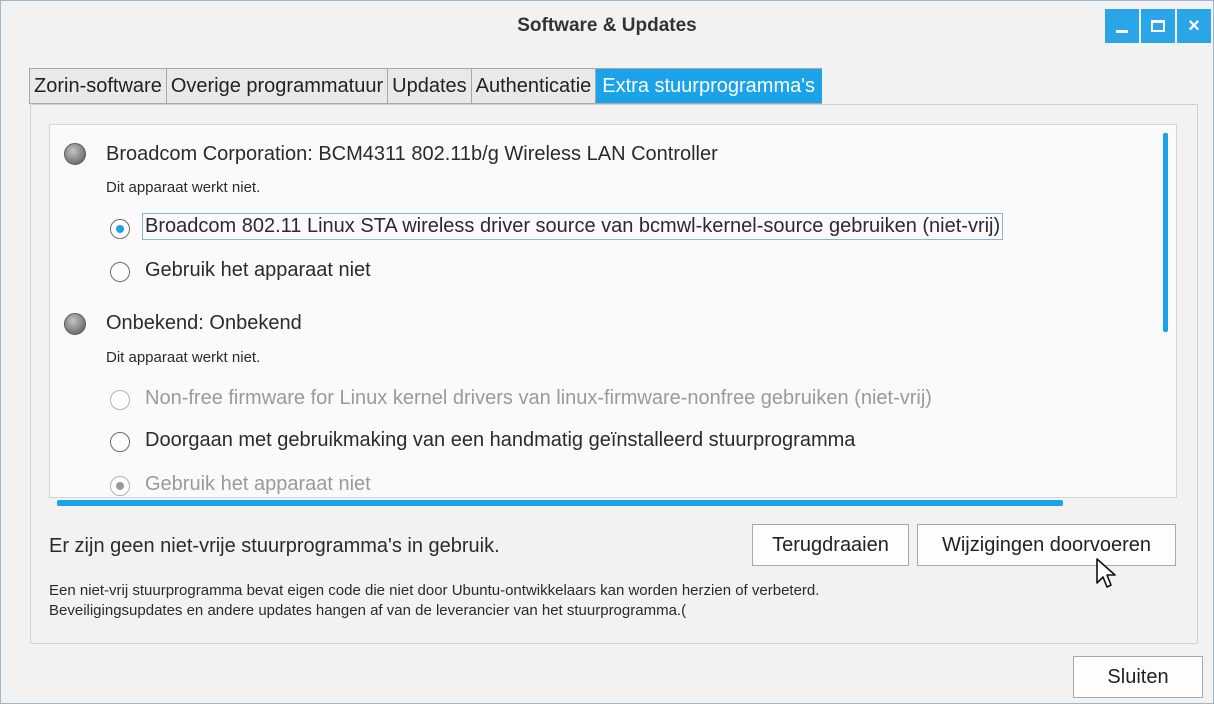 This screenshot has height=704, width=1214. I want to click on window-title: Software & Updates, so click(607, 25).